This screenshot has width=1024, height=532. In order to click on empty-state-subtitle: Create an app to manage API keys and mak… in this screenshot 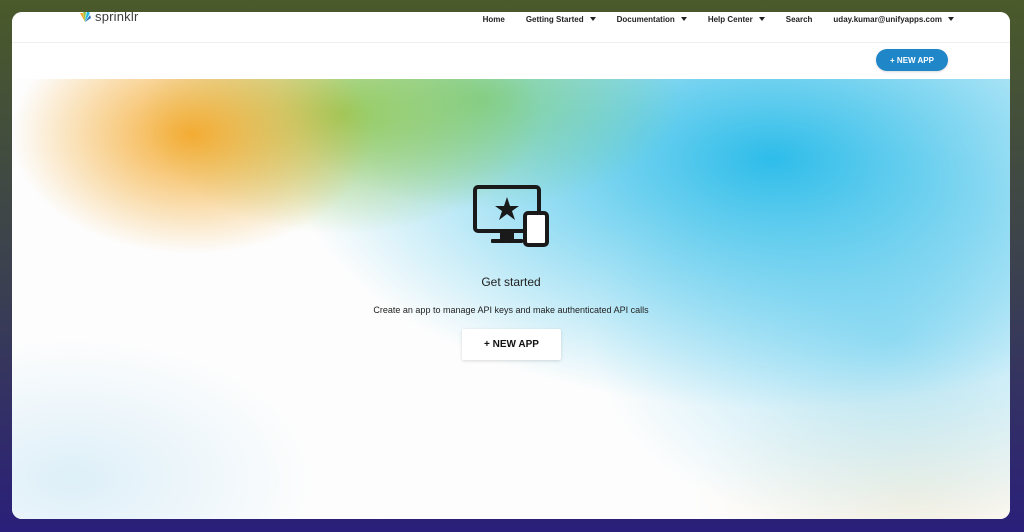, I will do `click(511, 310)`.